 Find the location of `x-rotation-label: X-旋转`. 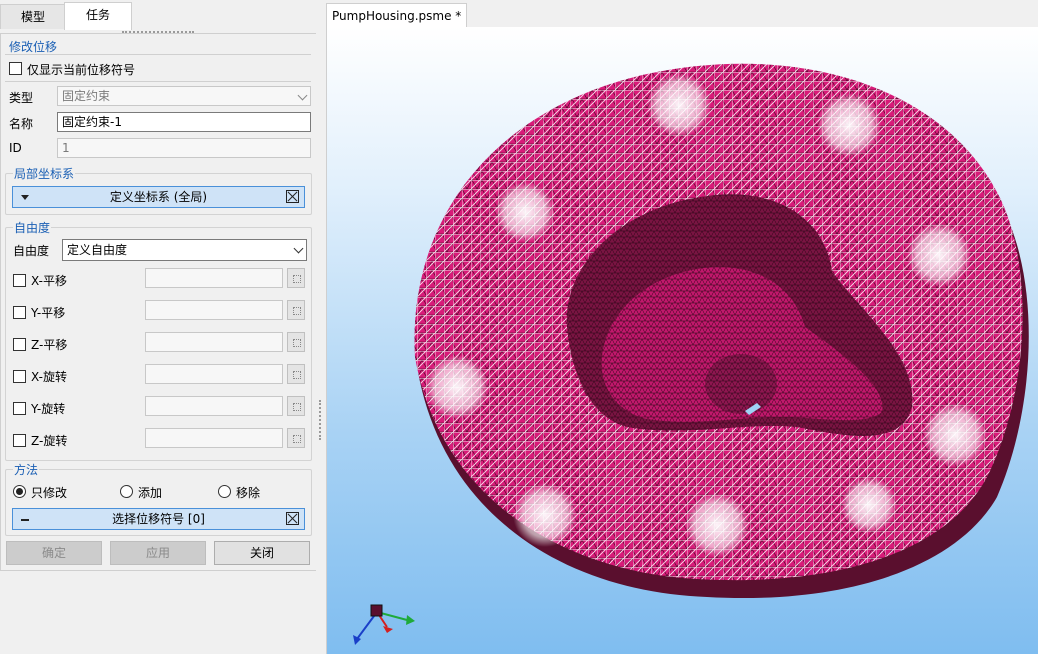

x-rotation-label: X-旋转 is located at coordinates (49, 377).